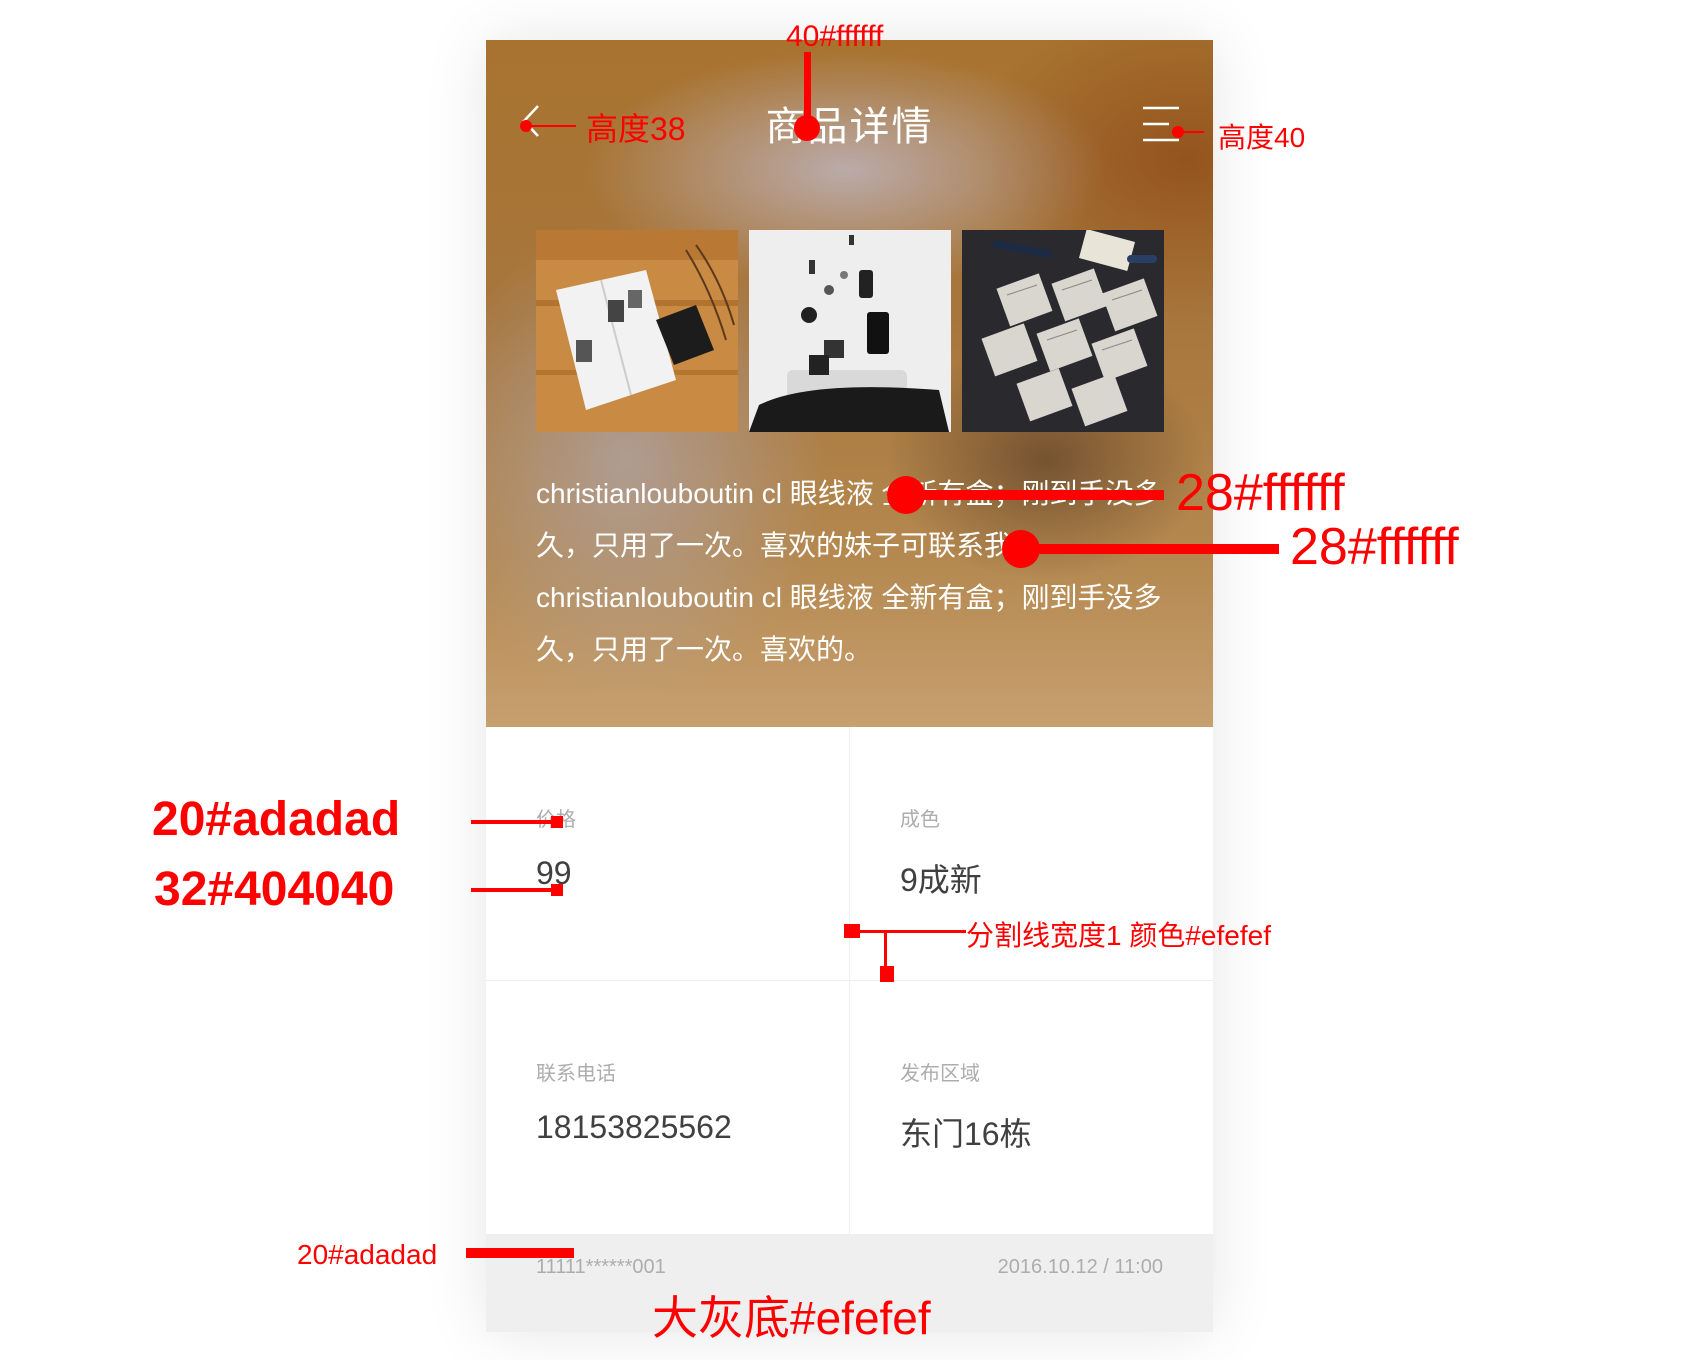  Describe the element at coordinates (1031, 1107) in the screenshot. I see `area-cell: 发布区域 东门16栋` at that location.